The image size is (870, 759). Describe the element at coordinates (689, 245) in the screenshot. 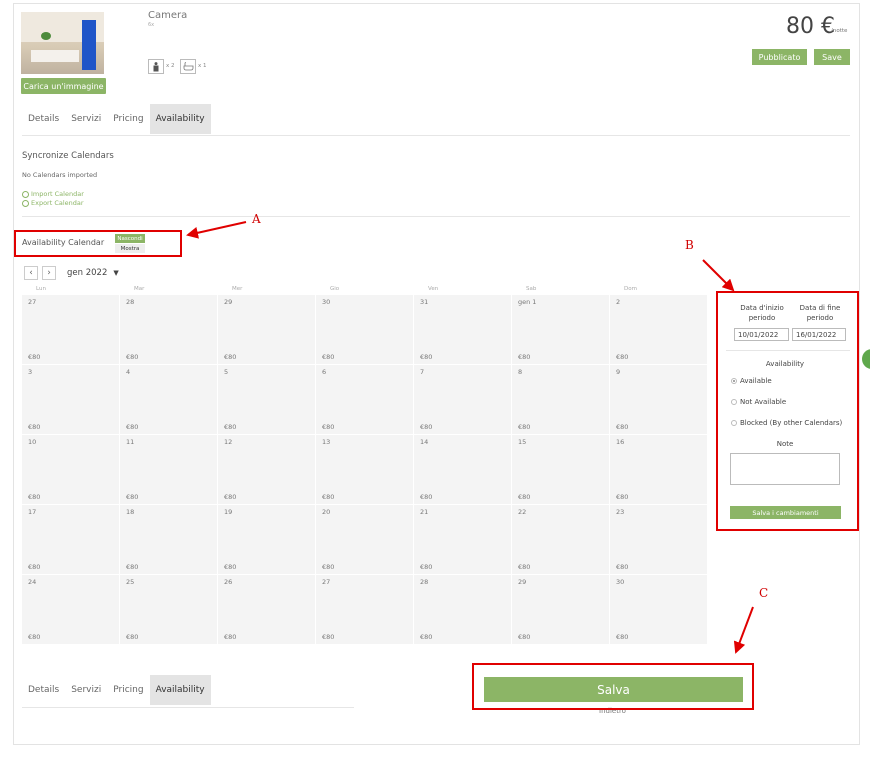

I see `annotation-label-b: B` at that location.